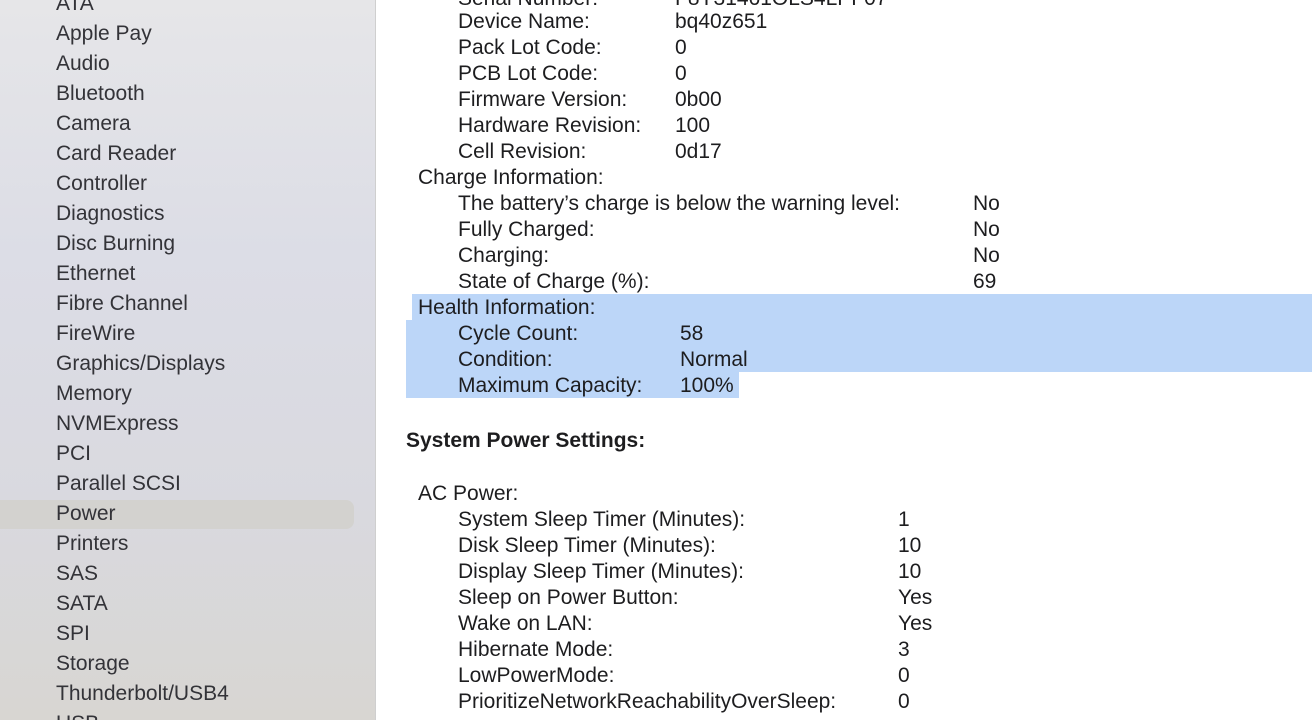  What do you see at coordinates (187, 394) in the screenshot?
I see `sidebar-item-memory: Memory` at bounding box center [187, 394].